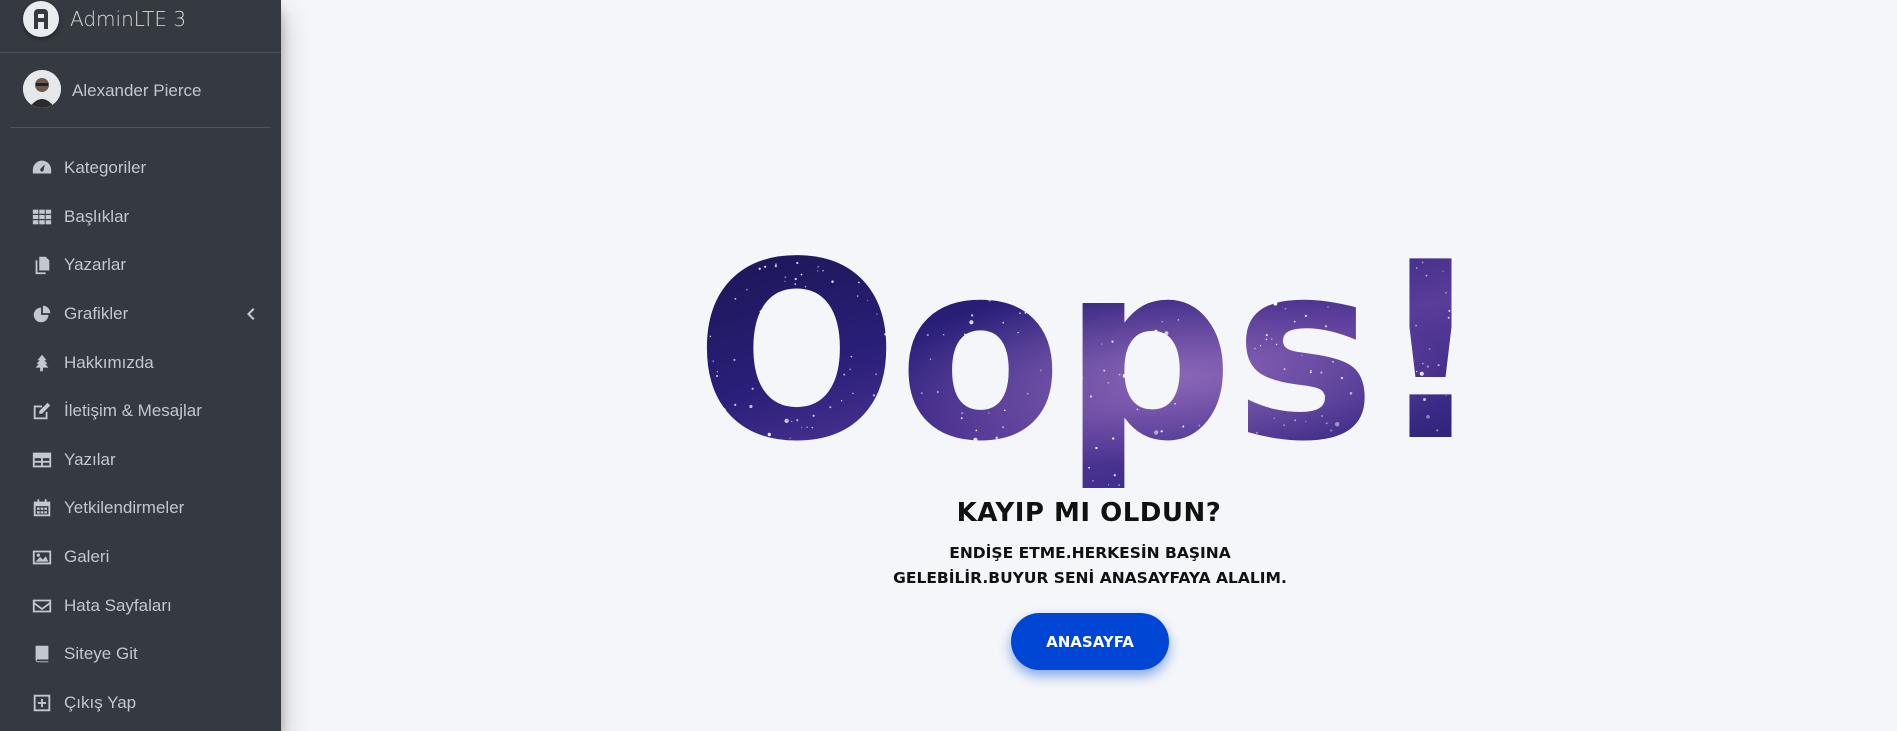 The width and height of the screenshot is (1897, 731). What do you see at coordinates (1090, 362) in the screenshot?
I see `oops-headline: Oops!` at bounding box center [1090, 362].